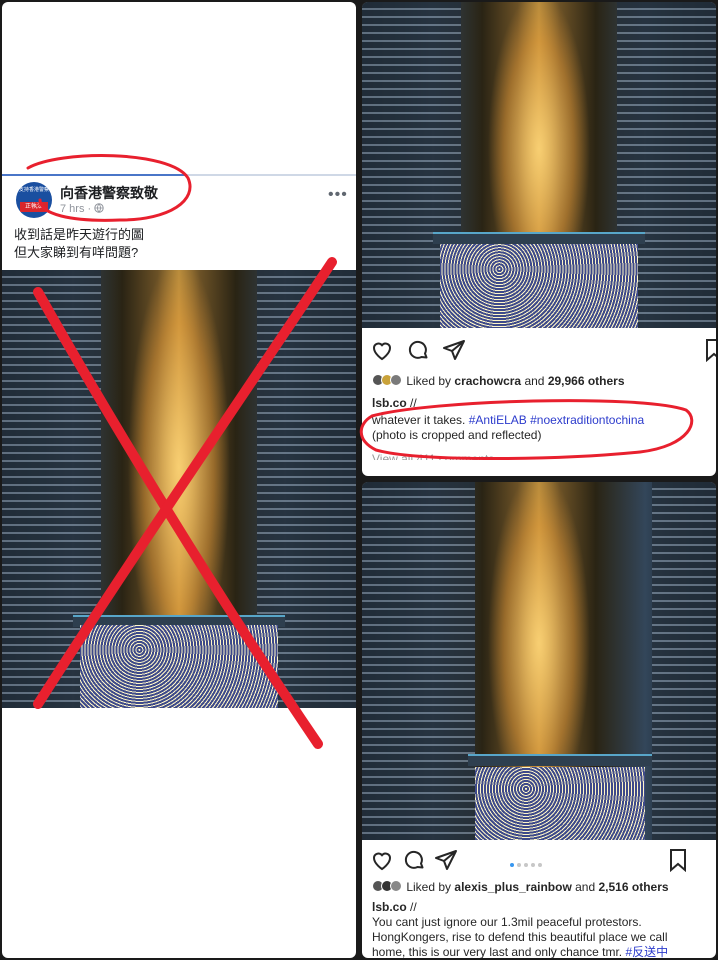  Describe the element at coordinates (79, 234) in the screenshot. I see `post-caption-line-1: 收到話是昨天遊行的圖` at that location.